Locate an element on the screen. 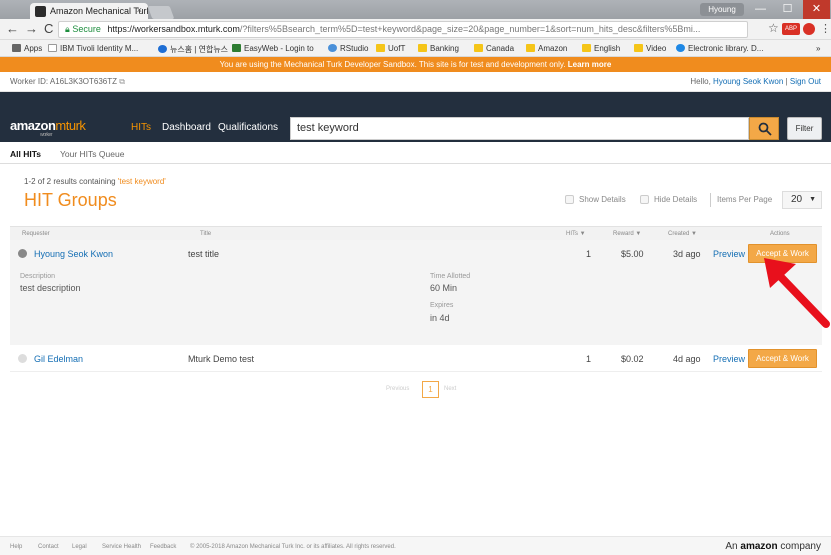 This screenshot has width=831, height=555. bookmark-canada: Canada is located at coordinates (494, 48).